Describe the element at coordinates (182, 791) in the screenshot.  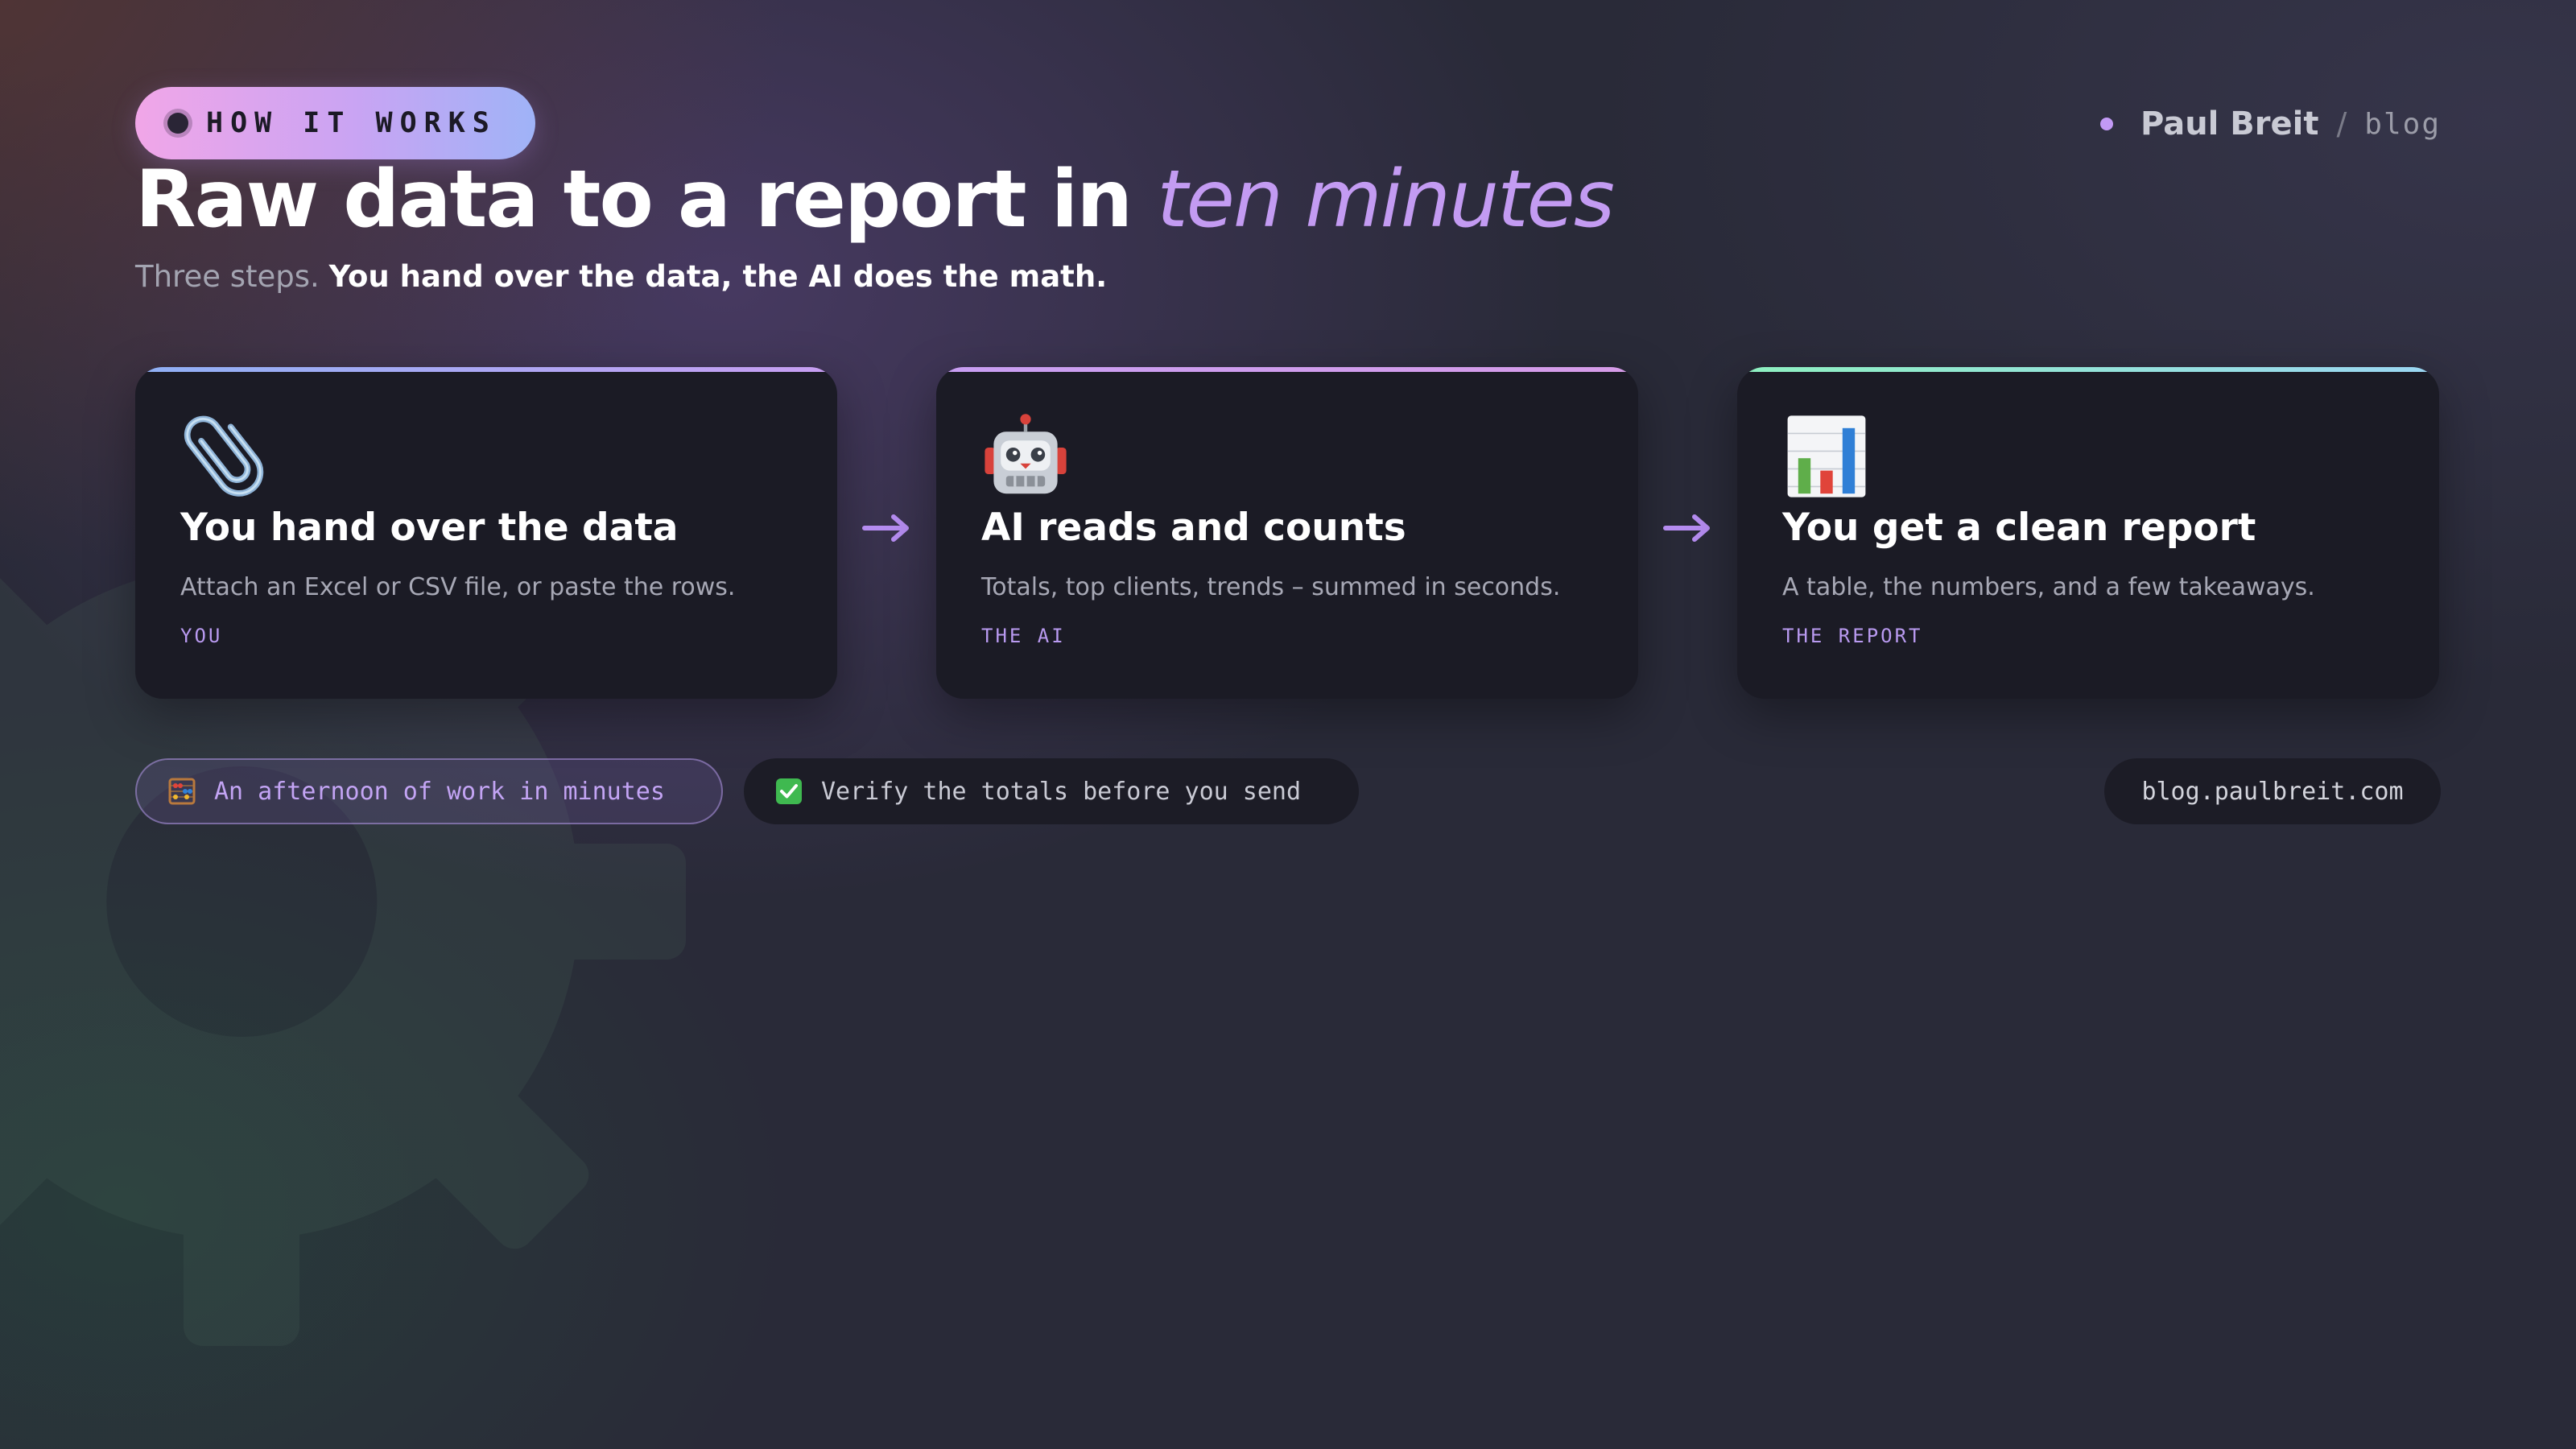
I see `abacus-icon` at that location.